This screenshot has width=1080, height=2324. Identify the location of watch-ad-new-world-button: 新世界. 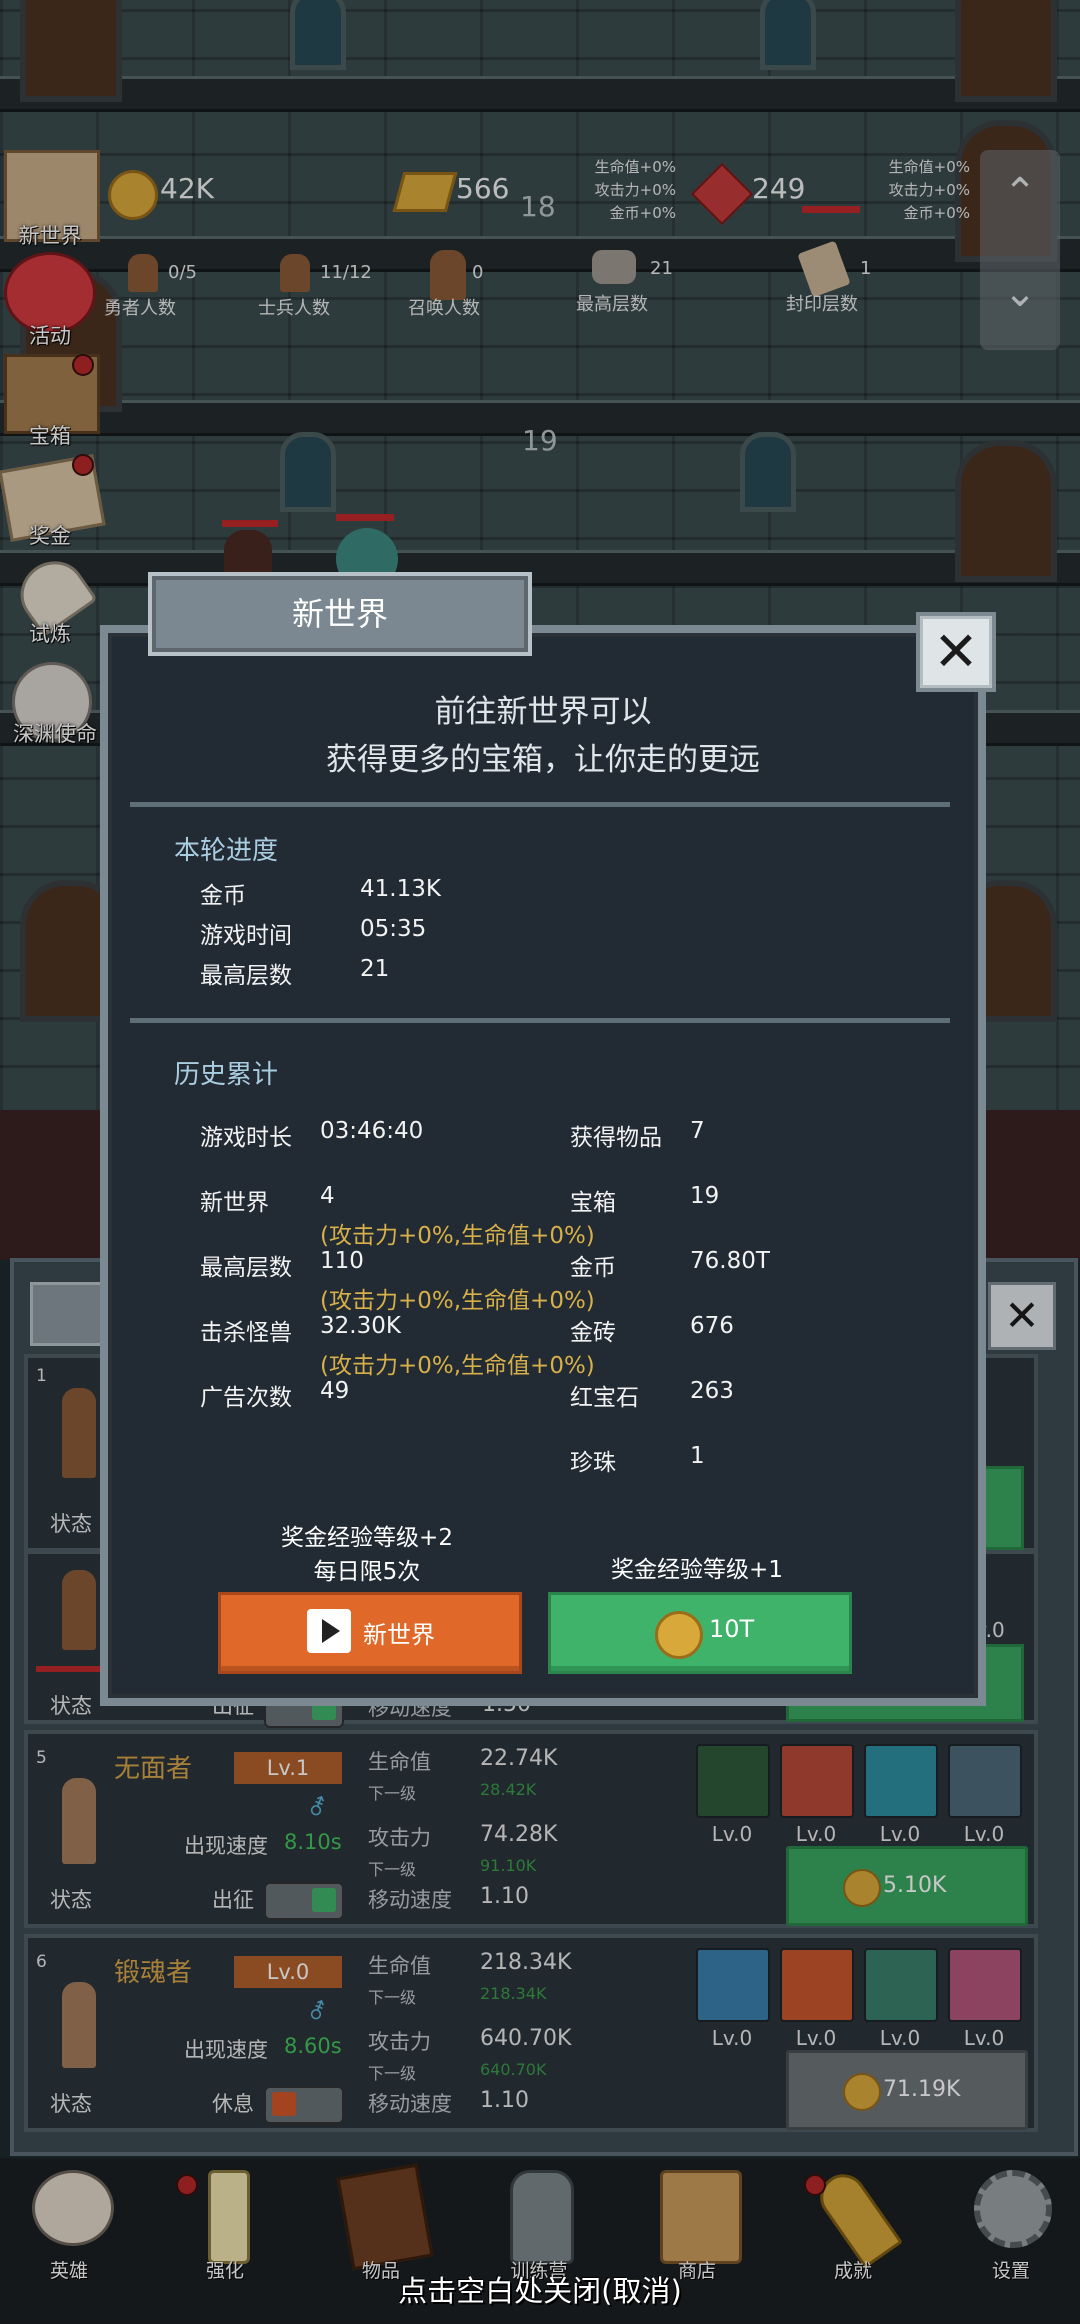
(370, 1633).